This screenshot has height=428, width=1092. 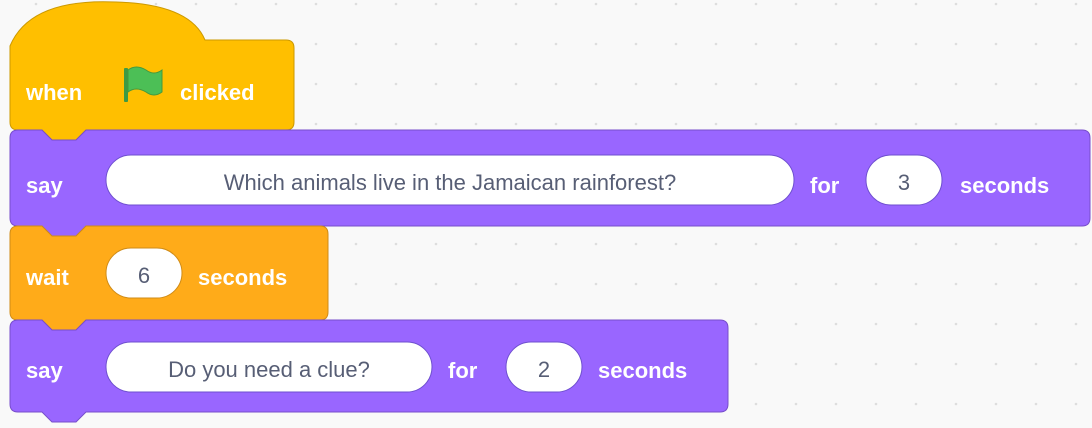 I want to click on seconds-label-2: seconds, so click(x=642, y=370).